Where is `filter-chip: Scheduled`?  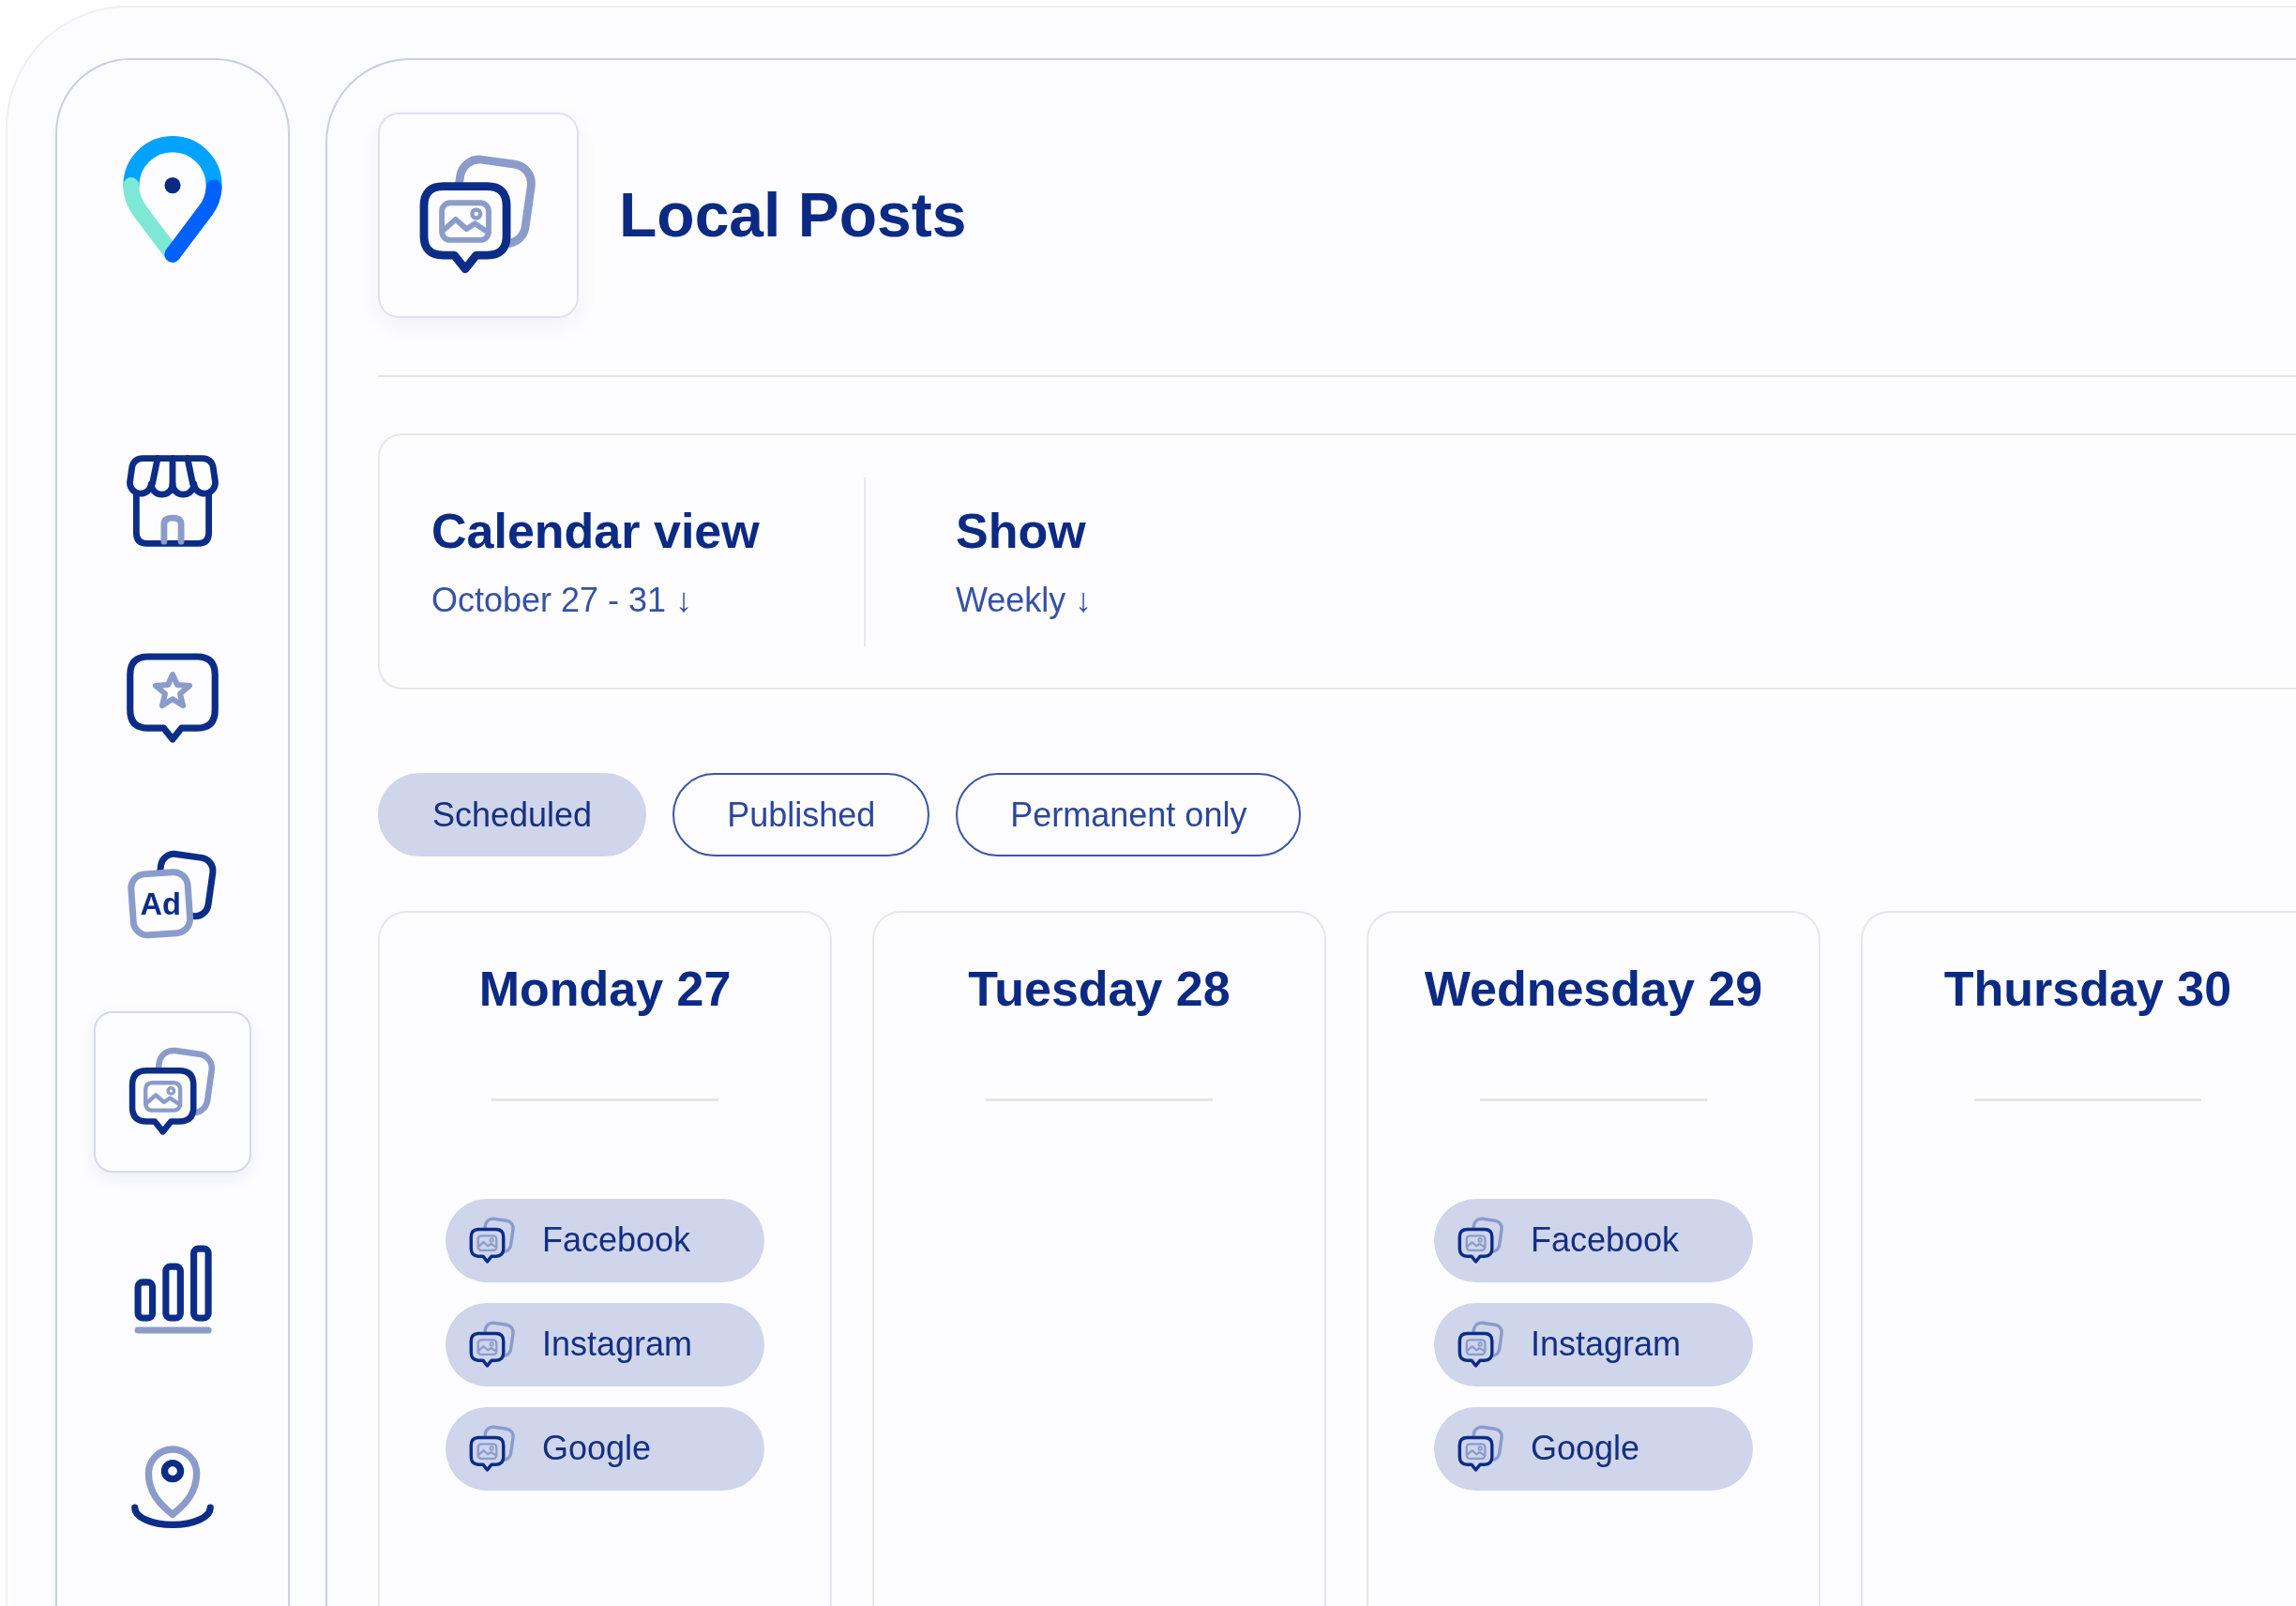 filter-chip: Scheduled is located at coordinates (512, 814).